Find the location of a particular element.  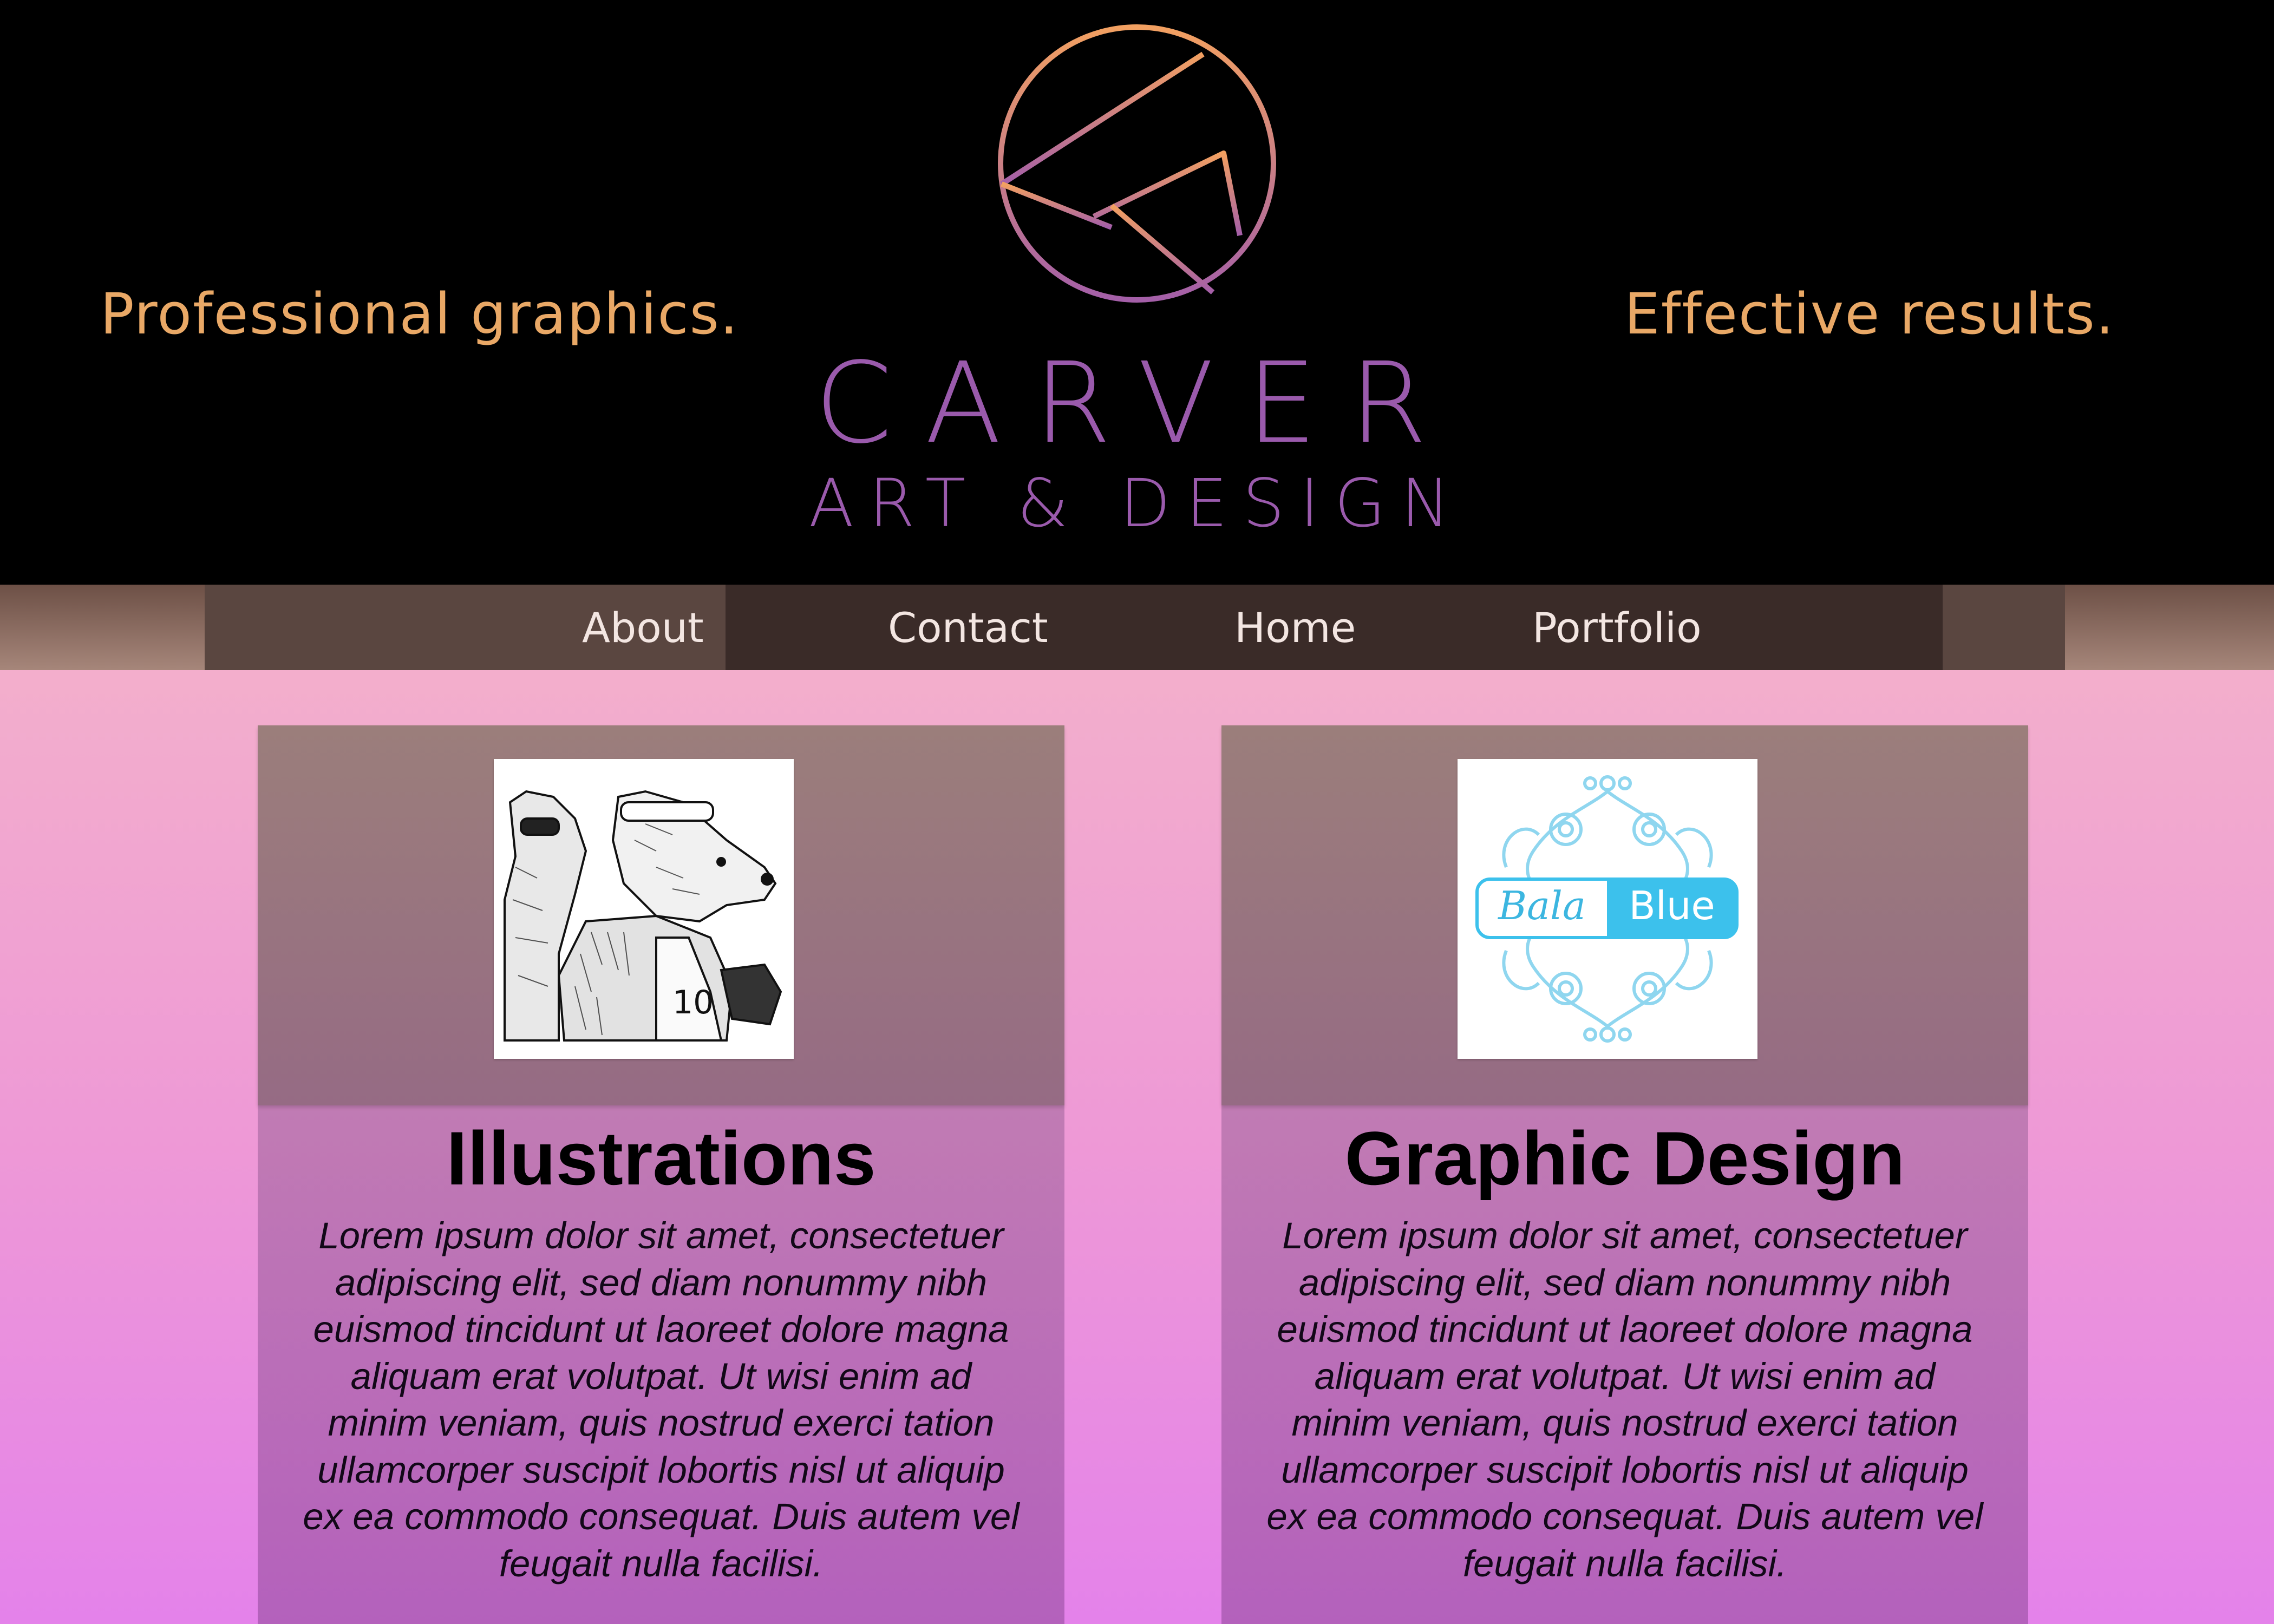

nav-item-contact: Contact is located at coordinates (968, 628).